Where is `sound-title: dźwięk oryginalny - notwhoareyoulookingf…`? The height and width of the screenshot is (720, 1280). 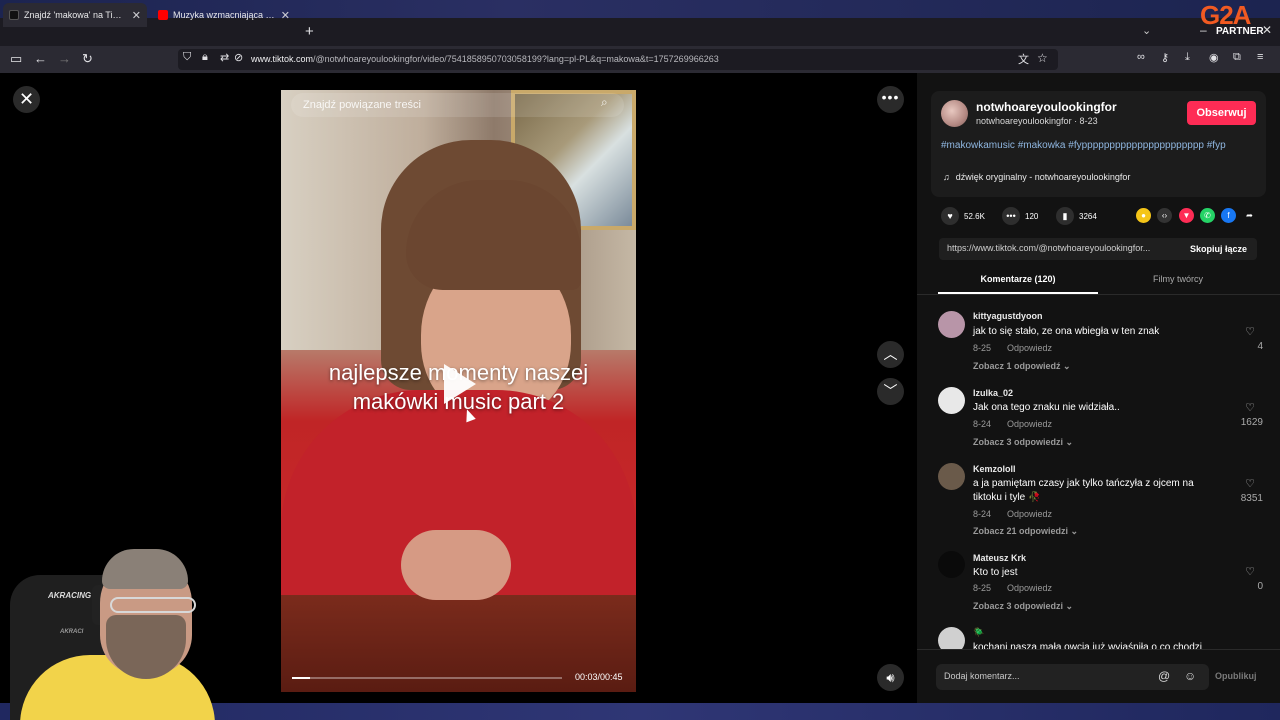 sound-title: dźwięk oryginalny - notwhoareyoulookingf… is located at coordinates (1043, 177).